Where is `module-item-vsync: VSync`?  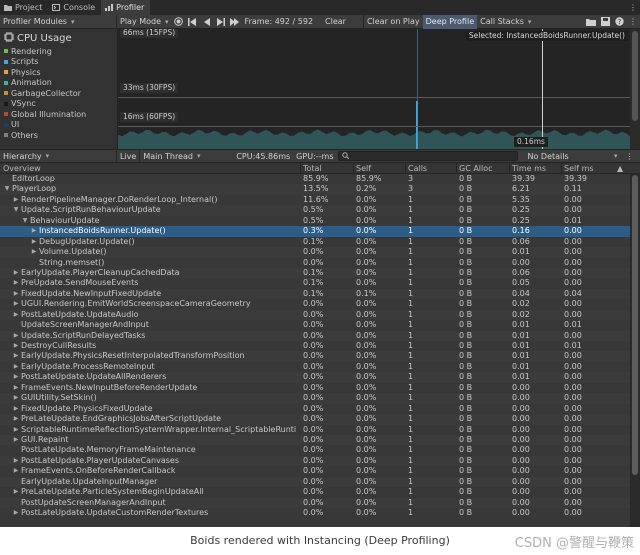
module-item-vsync: VSync is located at coordinates (20, 104).